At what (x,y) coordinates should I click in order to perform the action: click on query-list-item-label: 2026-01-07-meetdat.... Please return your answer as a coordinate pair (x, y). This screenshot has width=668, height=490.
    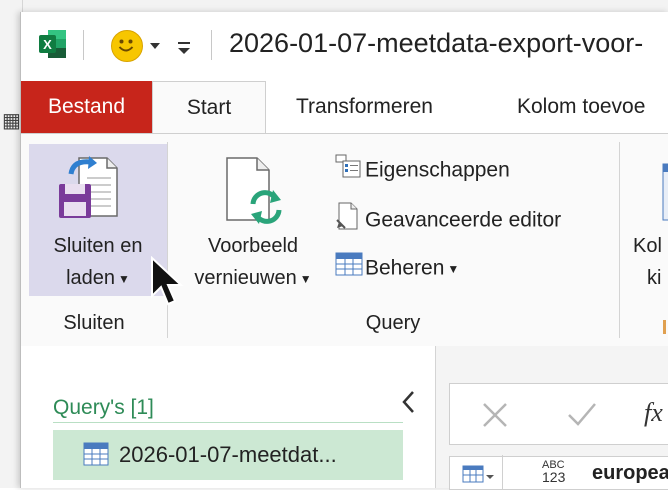
    Looking at the image, I should click on (228, 454).